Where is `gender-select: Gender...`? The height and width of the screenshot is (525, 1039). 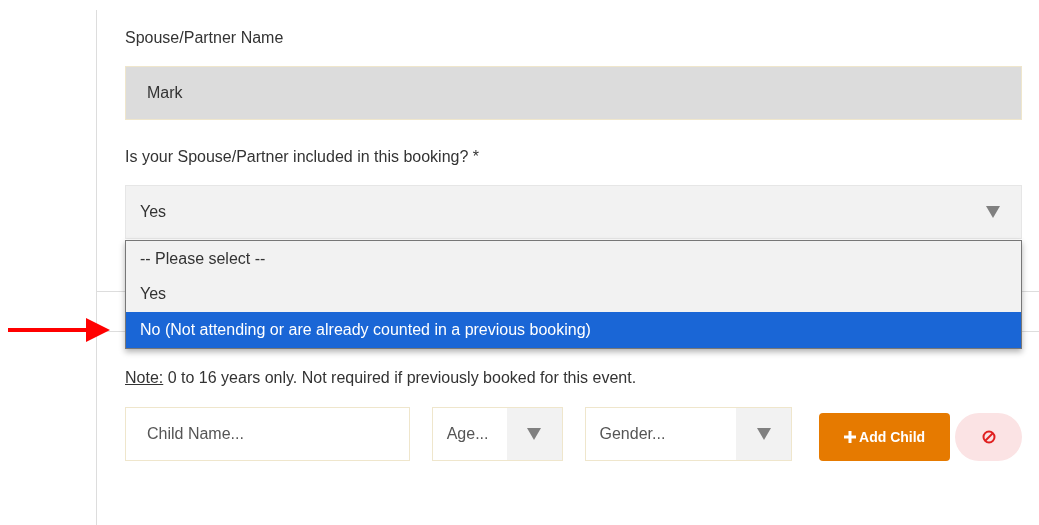
gender-select: Gender... is located at coordinates (688, 434).